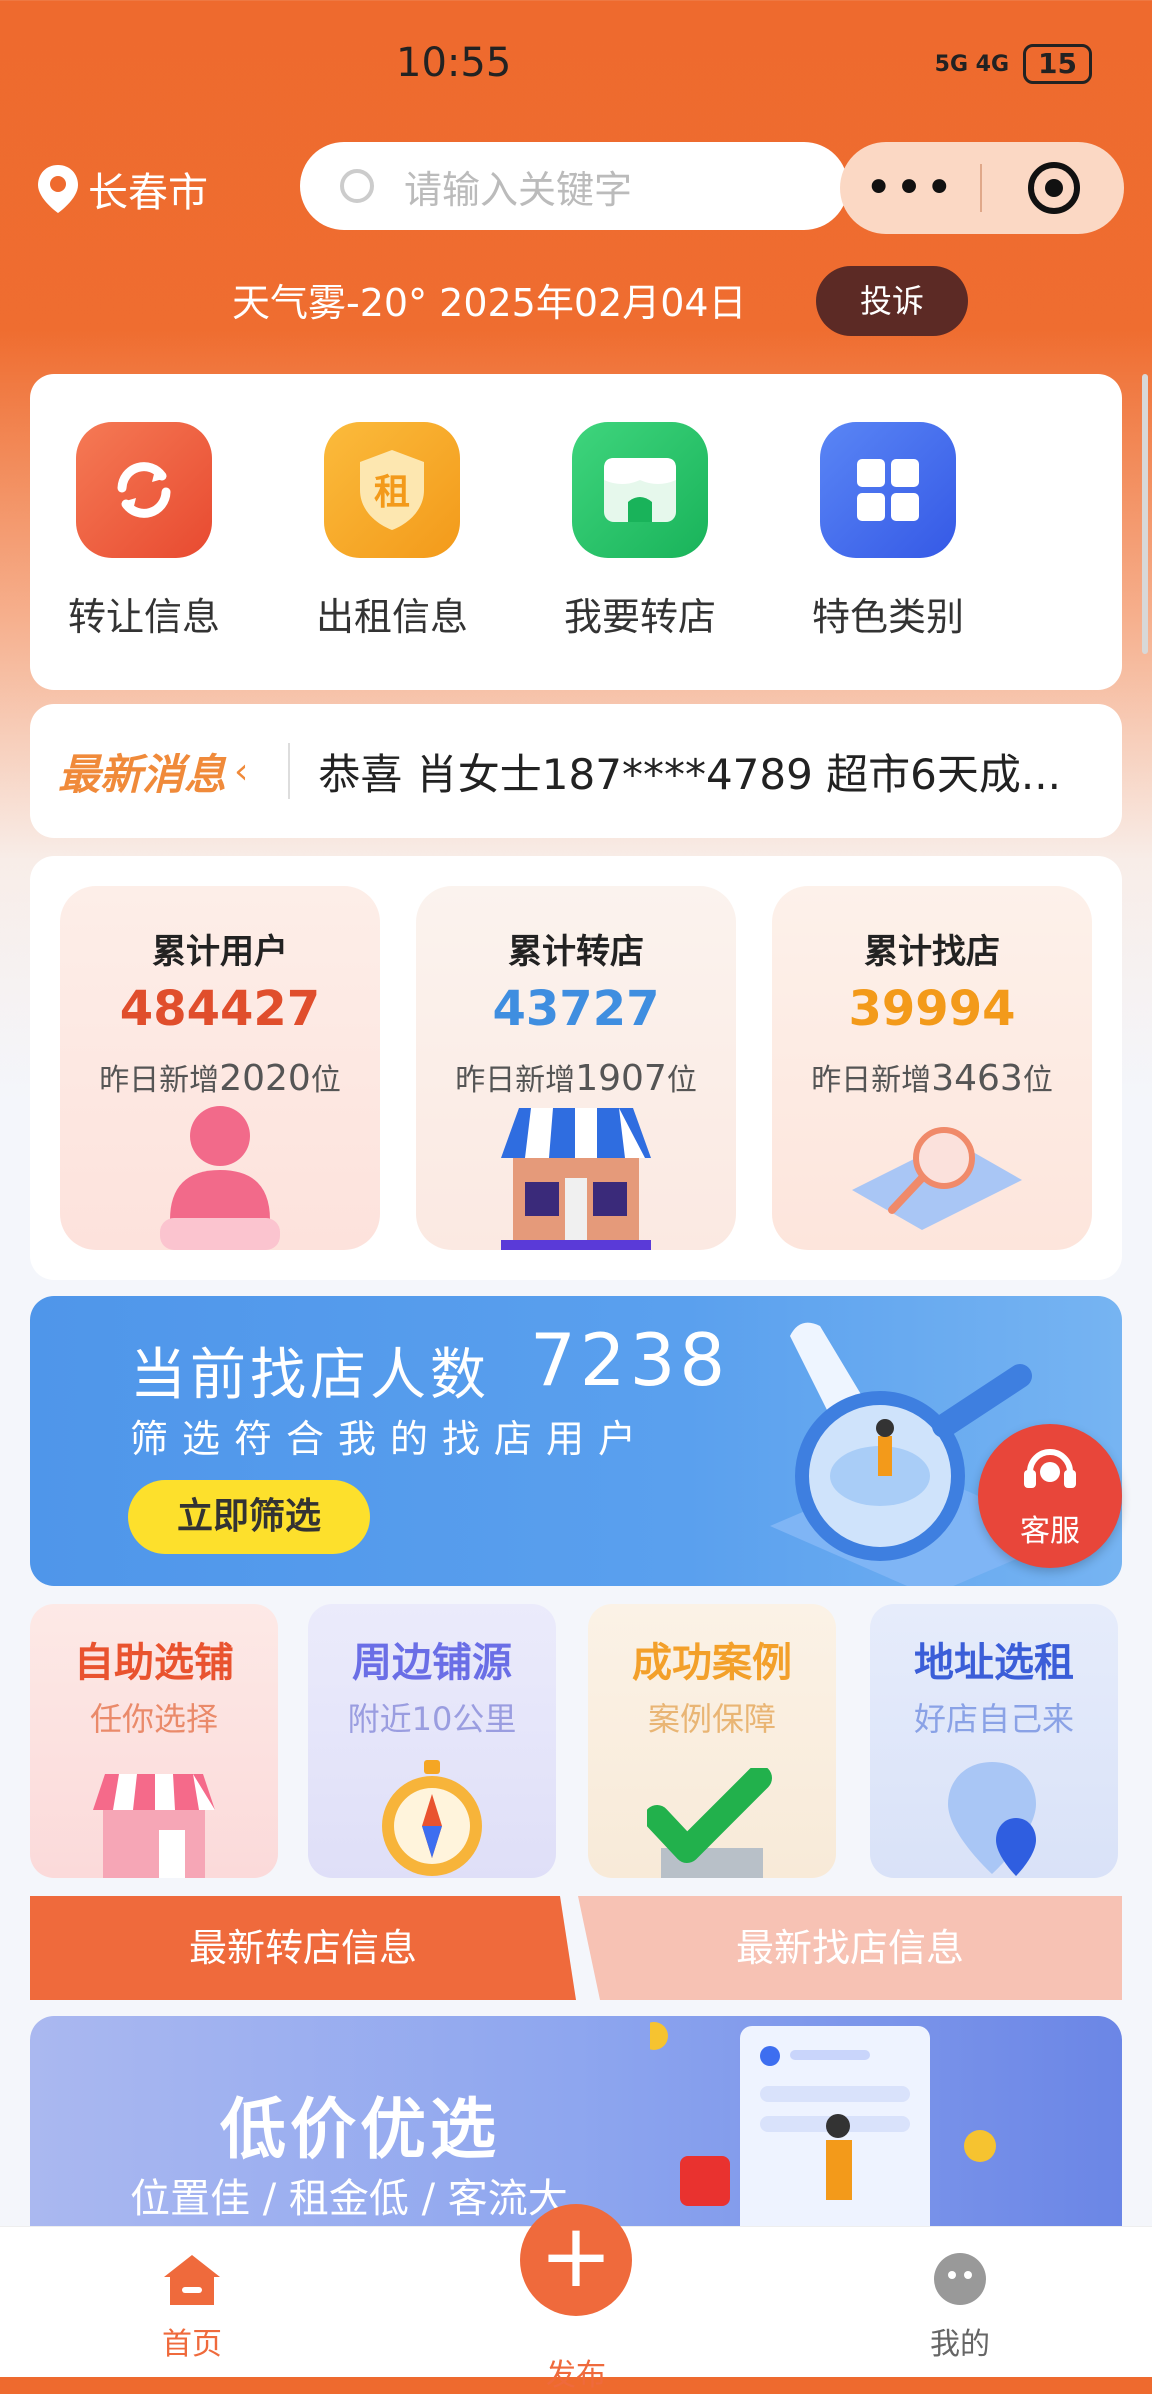  Describe the element at coordinates (993, 1719) in the screenshot. I see `feature-sub: 好店自己来` at that location.